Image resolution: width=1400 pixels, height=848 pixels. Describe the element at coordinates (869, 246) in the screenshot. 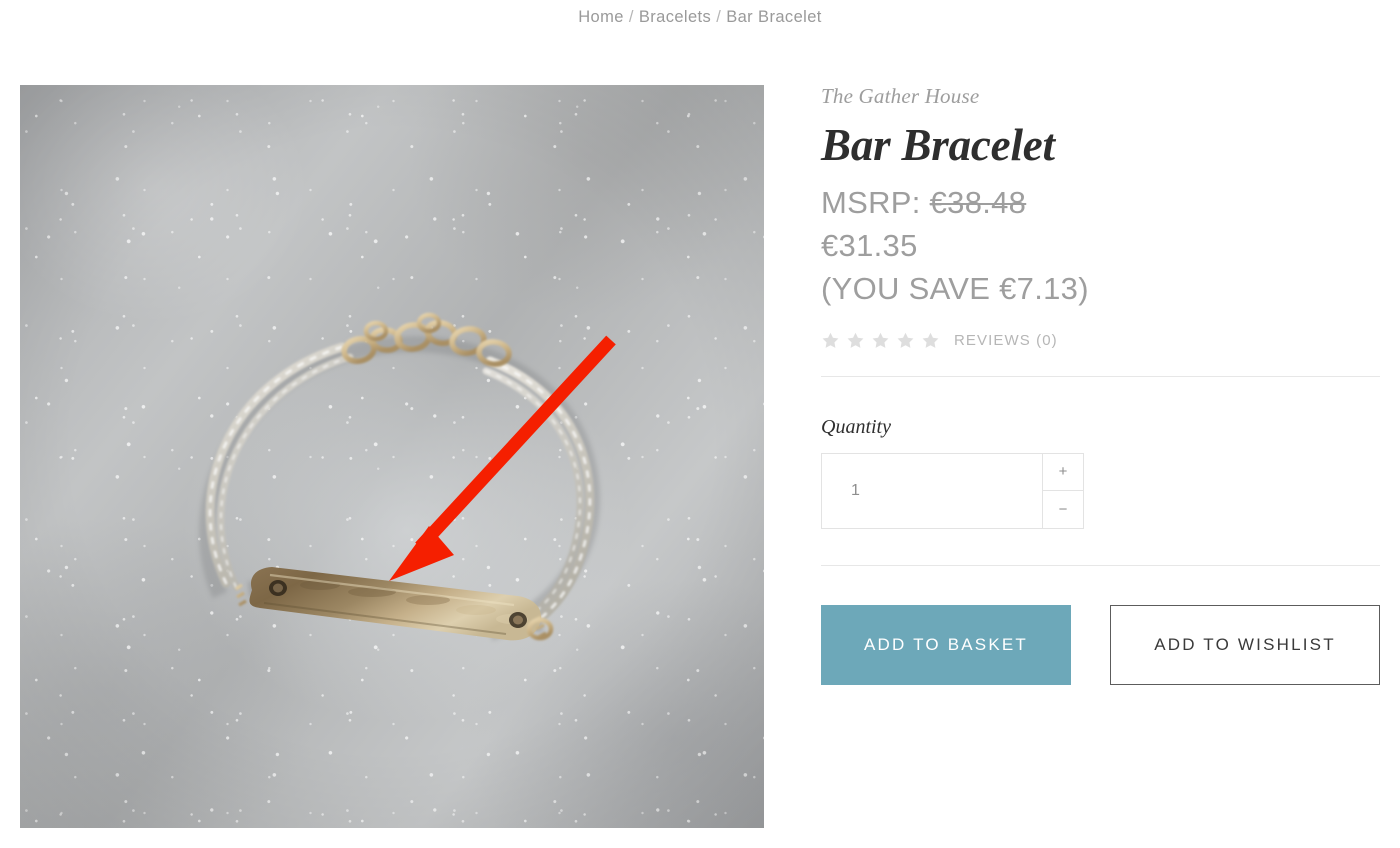

I see `current-price: €31.35` at that location.